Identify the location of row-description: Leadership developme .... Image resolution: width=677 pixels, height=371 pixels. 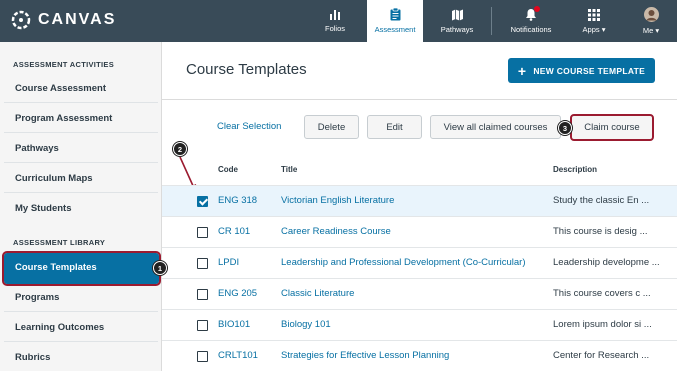
(606, 262).